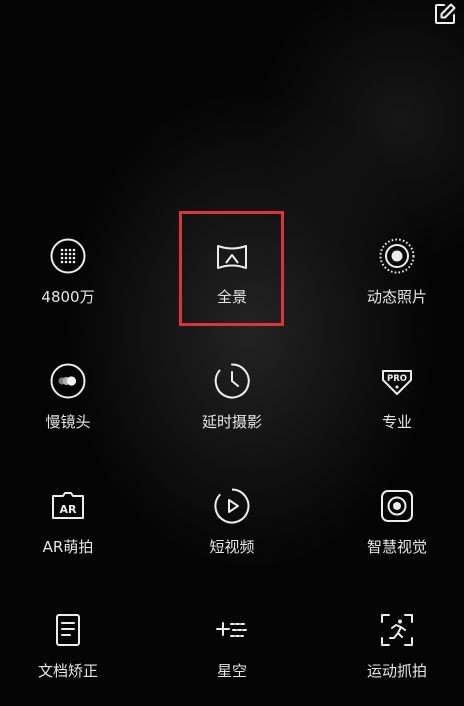 The height and width of the screenshot is (706, 464). Describe the element at coordinates (68, 536) in the screenshot. I see `mode-ar: AR AR萌拍` at that location.